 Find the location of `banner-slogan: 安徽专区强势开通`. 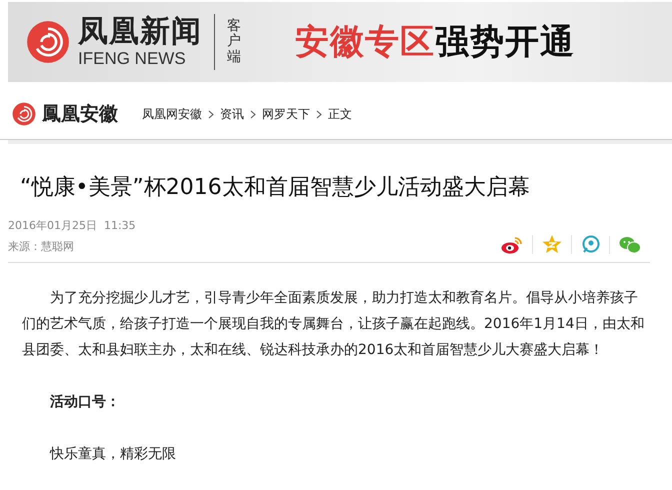

banner-slogan: 安徽专区强势开通 is located at coordinates (435, 42).